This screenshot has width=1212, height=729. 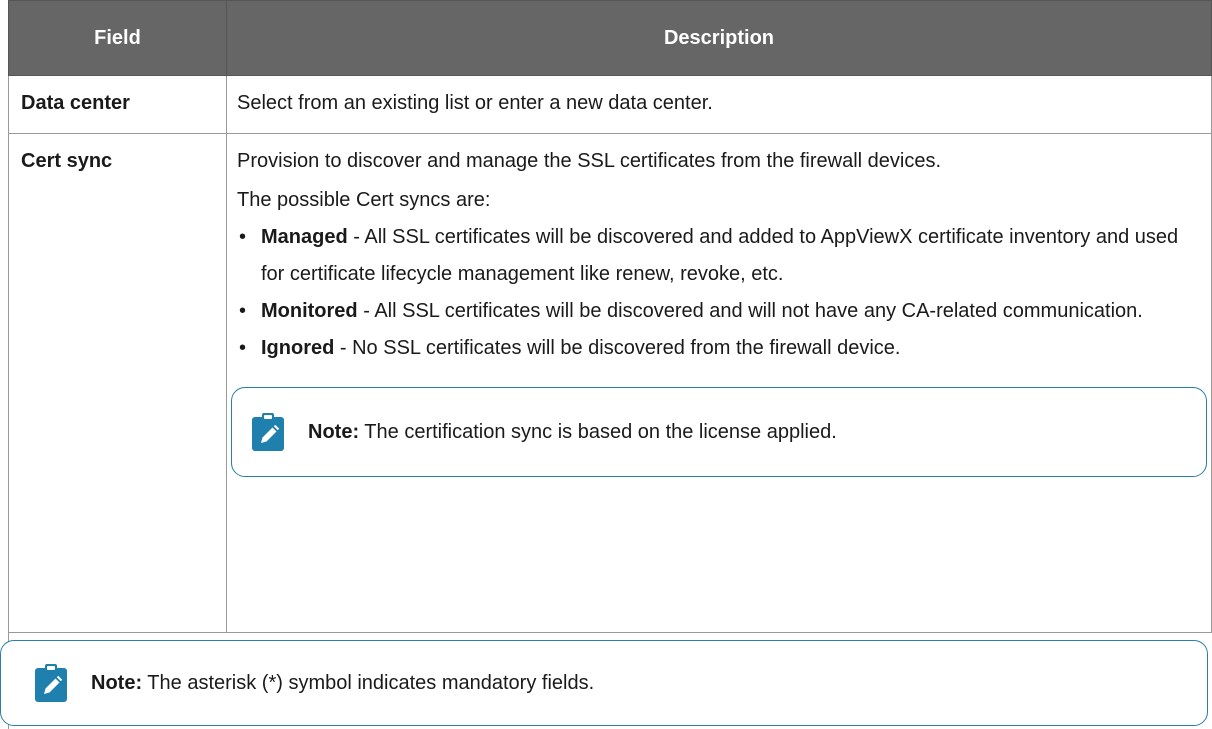 I want to click on field-name-data-center: Data center, so click(x=117, y=104).